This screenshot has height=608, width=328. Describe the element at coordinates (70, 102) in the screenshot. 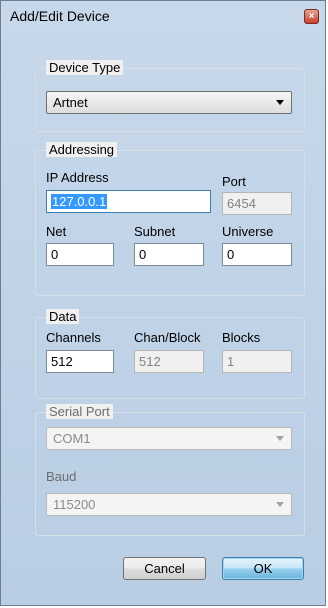

I see `device-type-value: Artnet` at that location.